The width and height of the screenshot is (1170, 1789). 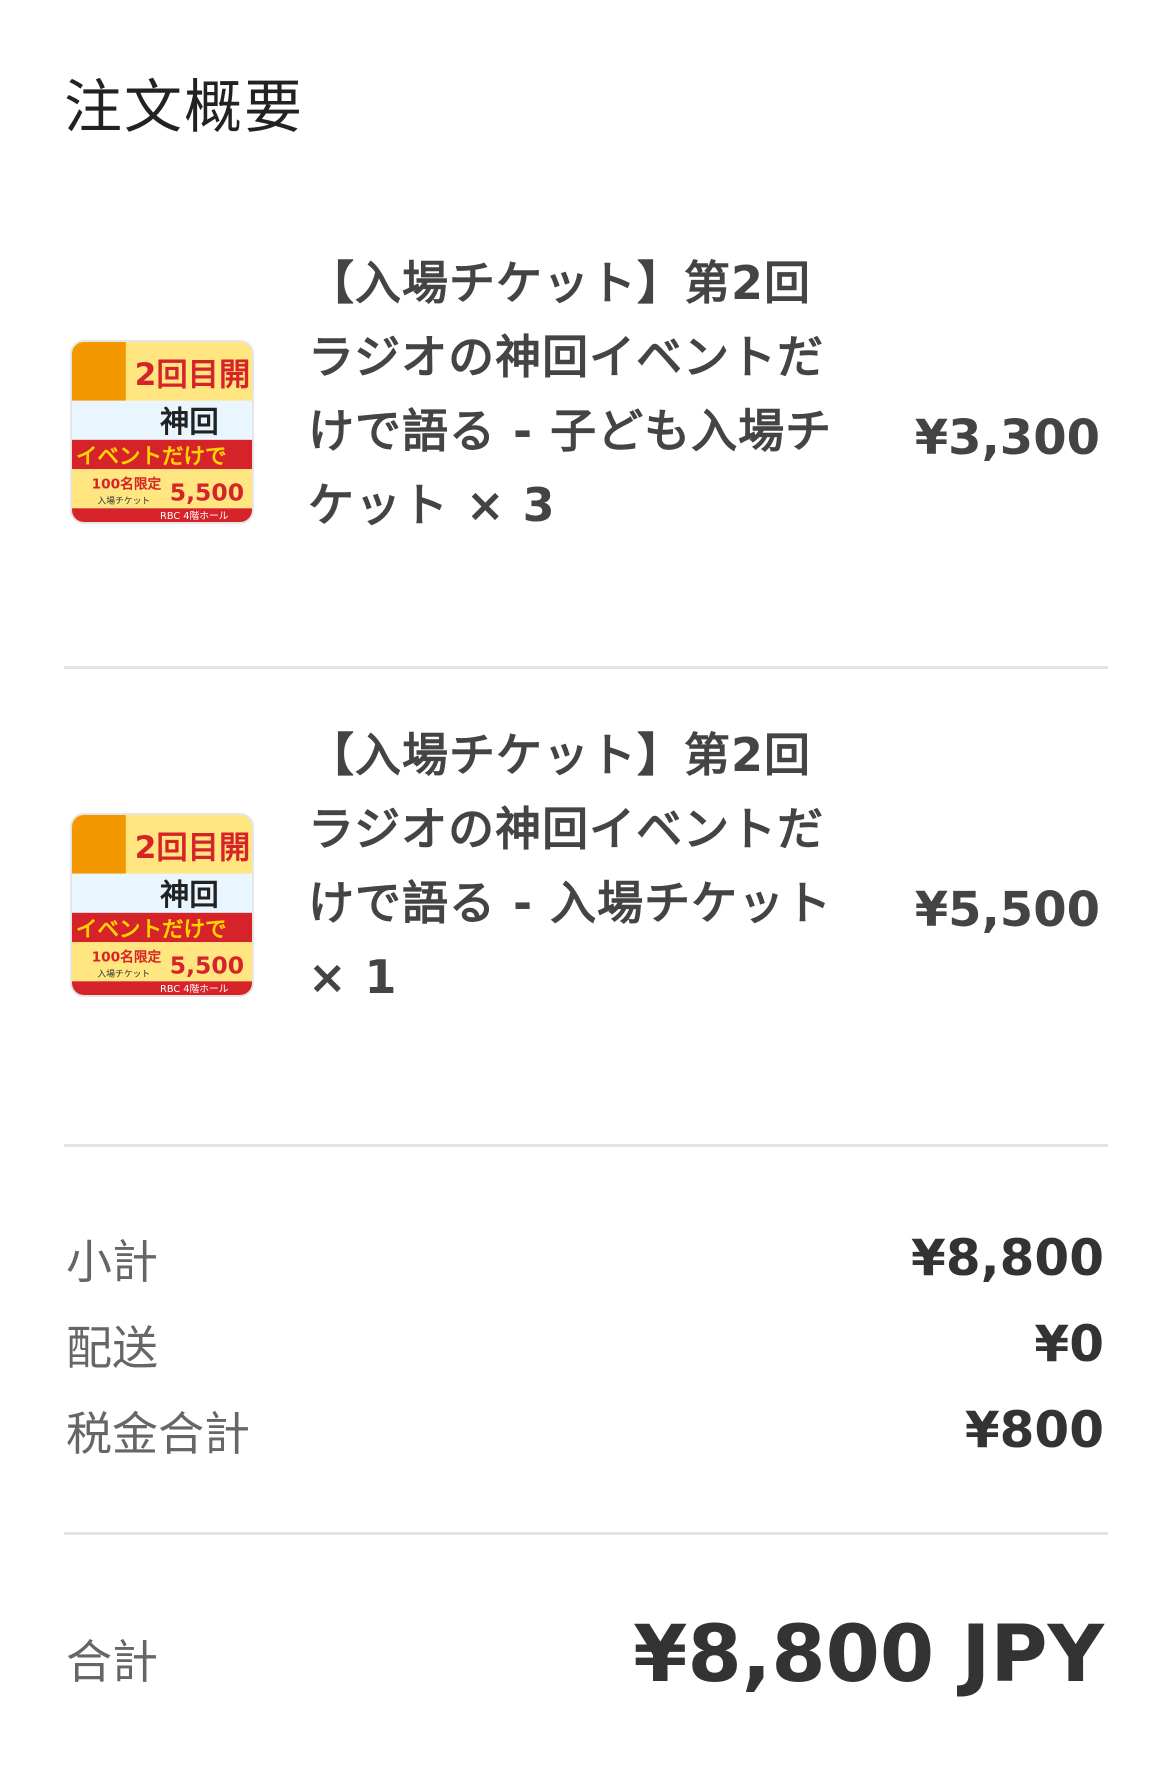 I want to click on shipping-row: 配送 ¥0, so click(x=584, y=1348).